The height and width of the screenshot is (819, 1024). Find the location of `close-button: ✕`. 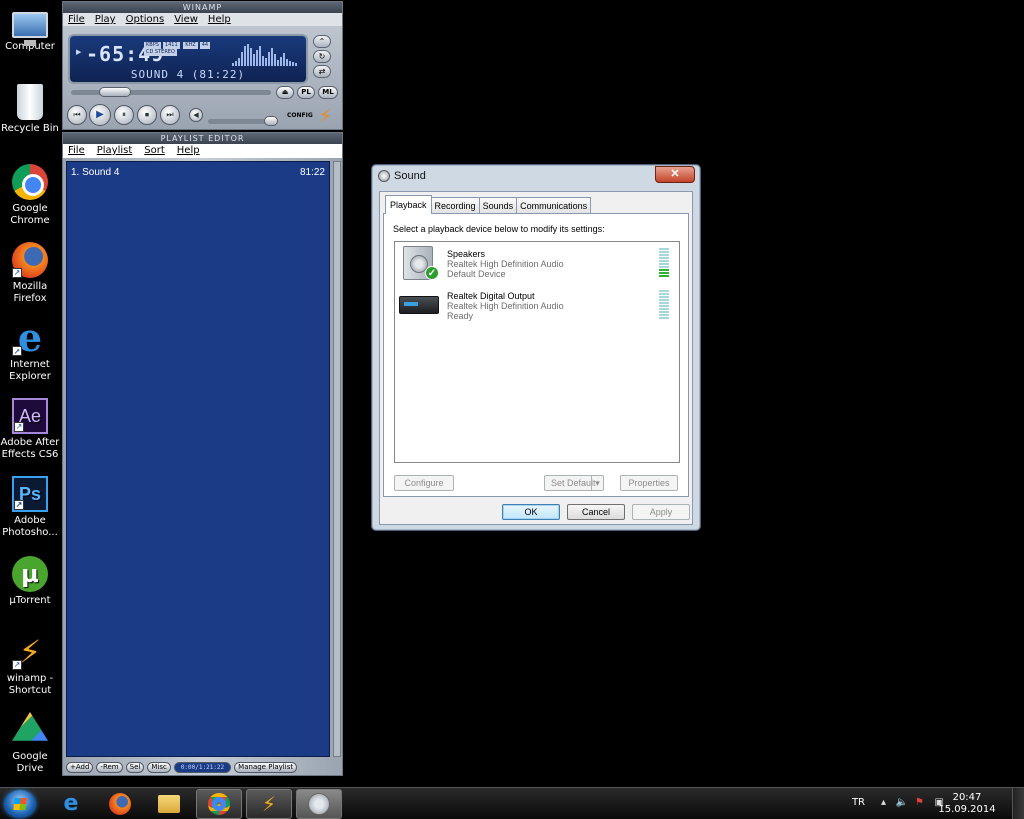

close-button: ✕ is located at coordinates (675, 174).